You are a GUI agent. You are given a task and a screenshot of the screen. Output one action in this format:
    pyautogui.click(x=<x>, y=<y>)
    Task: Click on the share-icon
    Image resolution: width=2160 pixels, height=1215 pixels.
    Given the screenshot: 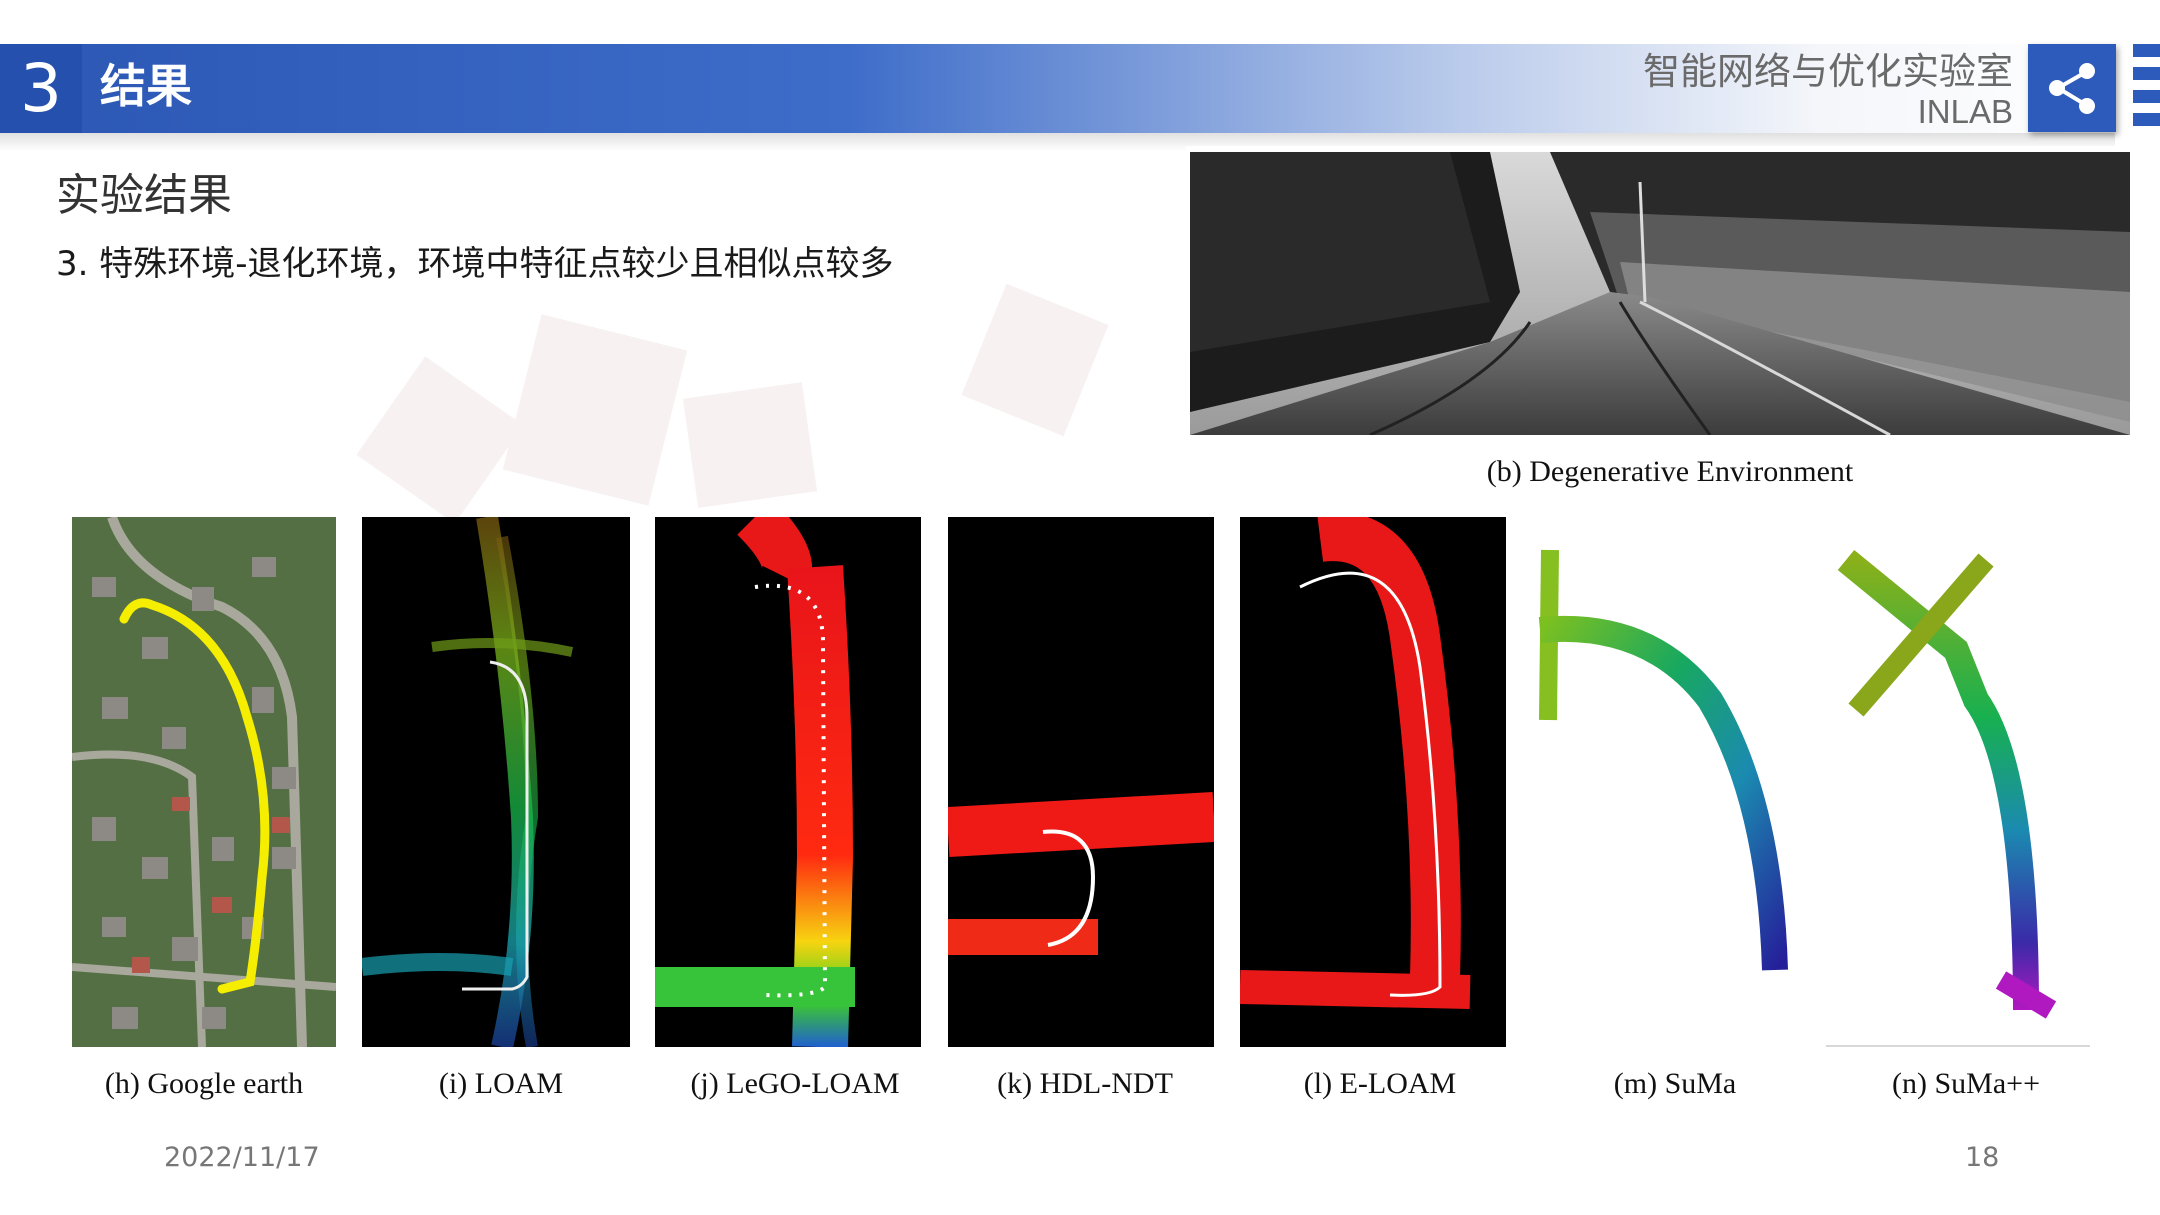 What is the action you would take?
    pyautogui.click(x=2072, y=88)
    